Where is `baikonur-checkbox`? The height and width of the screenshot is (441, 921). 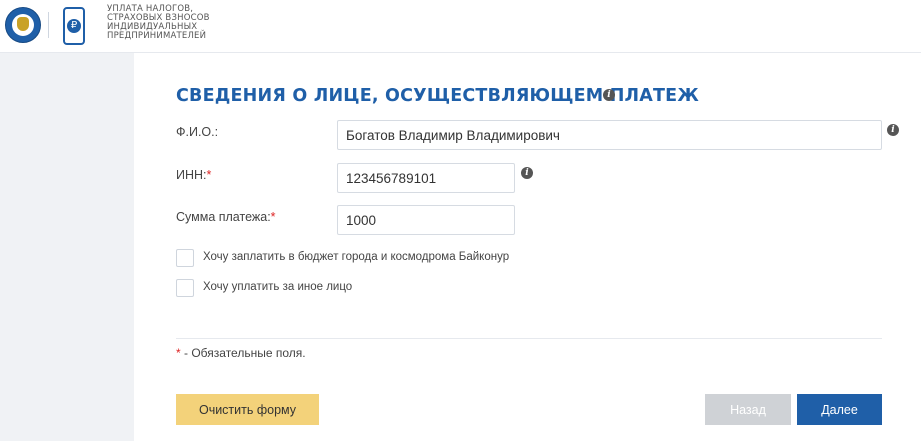
baikonur-checkbox is located at coordinates (185, 258).